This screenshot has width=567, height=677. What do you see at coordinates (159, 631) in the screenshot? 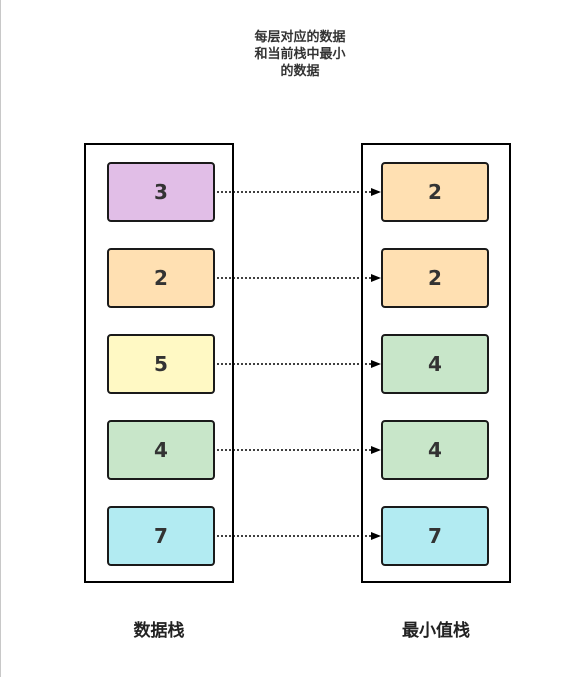
I see `data-stack-label: 数据栈` at bounding box center [159, 631].